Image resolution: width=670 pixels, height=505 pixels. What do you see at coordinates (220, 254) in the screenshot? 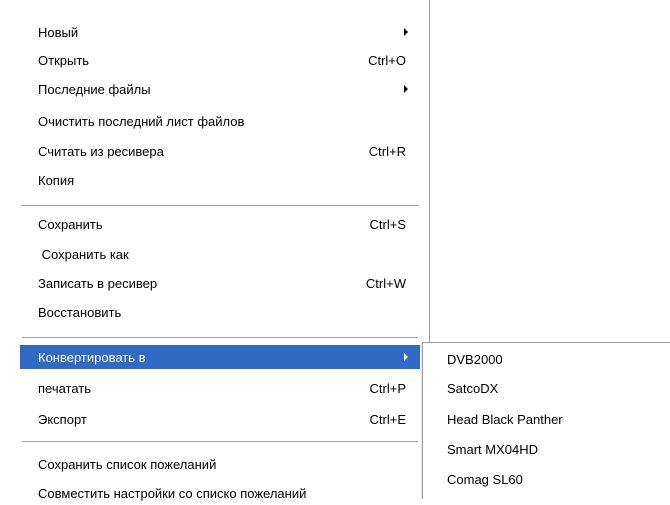
I see `menu-item-save-as: Сохранить как` at bounding box center [220, 254].